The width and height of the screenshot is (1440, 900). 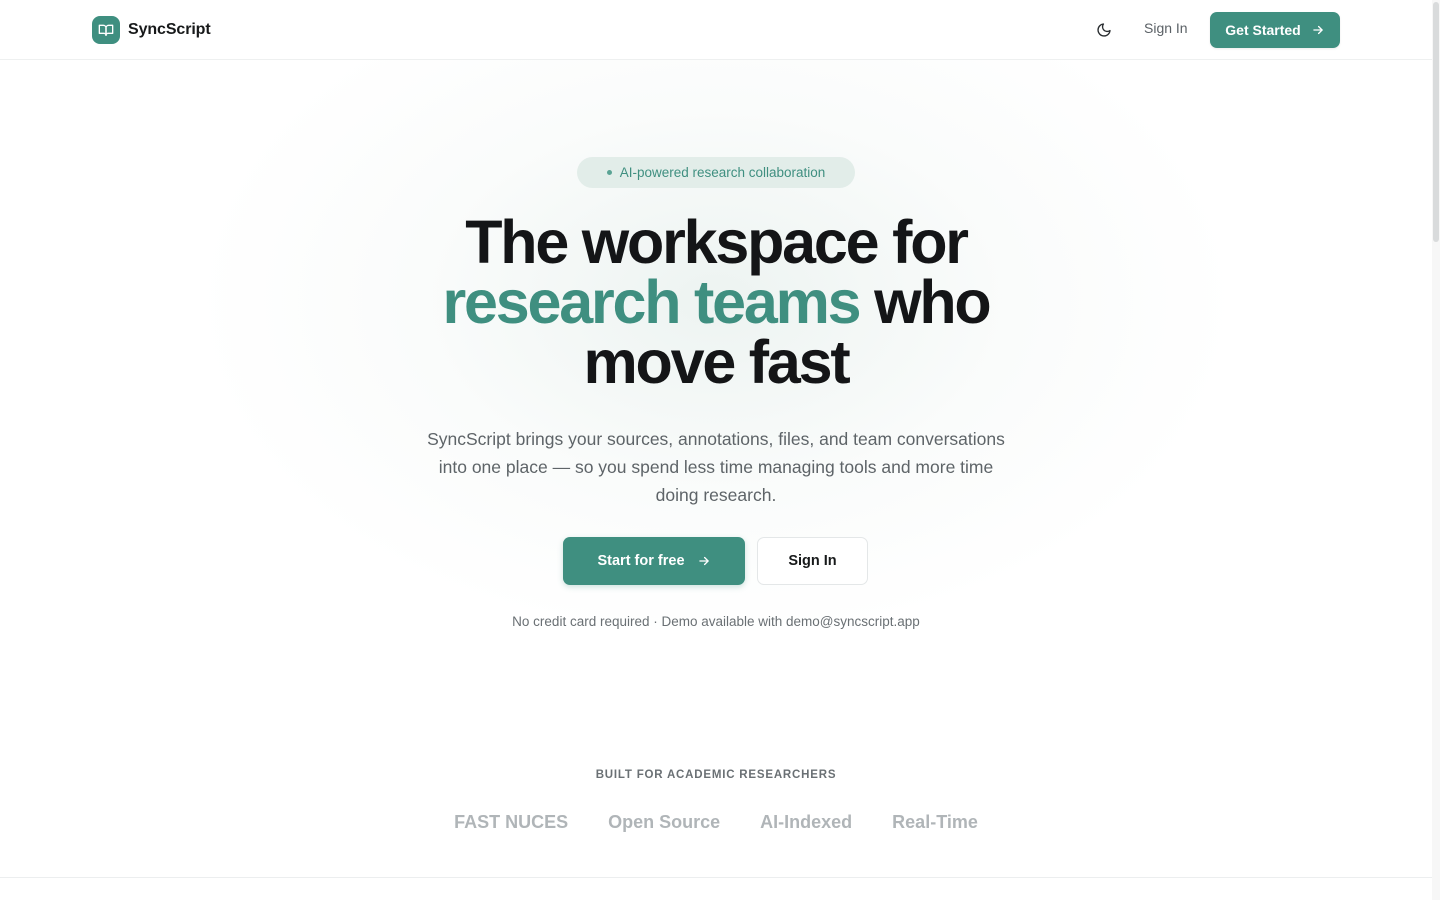 I want to click on start-for-free-label: Start for free, so click(x=641, y=561).